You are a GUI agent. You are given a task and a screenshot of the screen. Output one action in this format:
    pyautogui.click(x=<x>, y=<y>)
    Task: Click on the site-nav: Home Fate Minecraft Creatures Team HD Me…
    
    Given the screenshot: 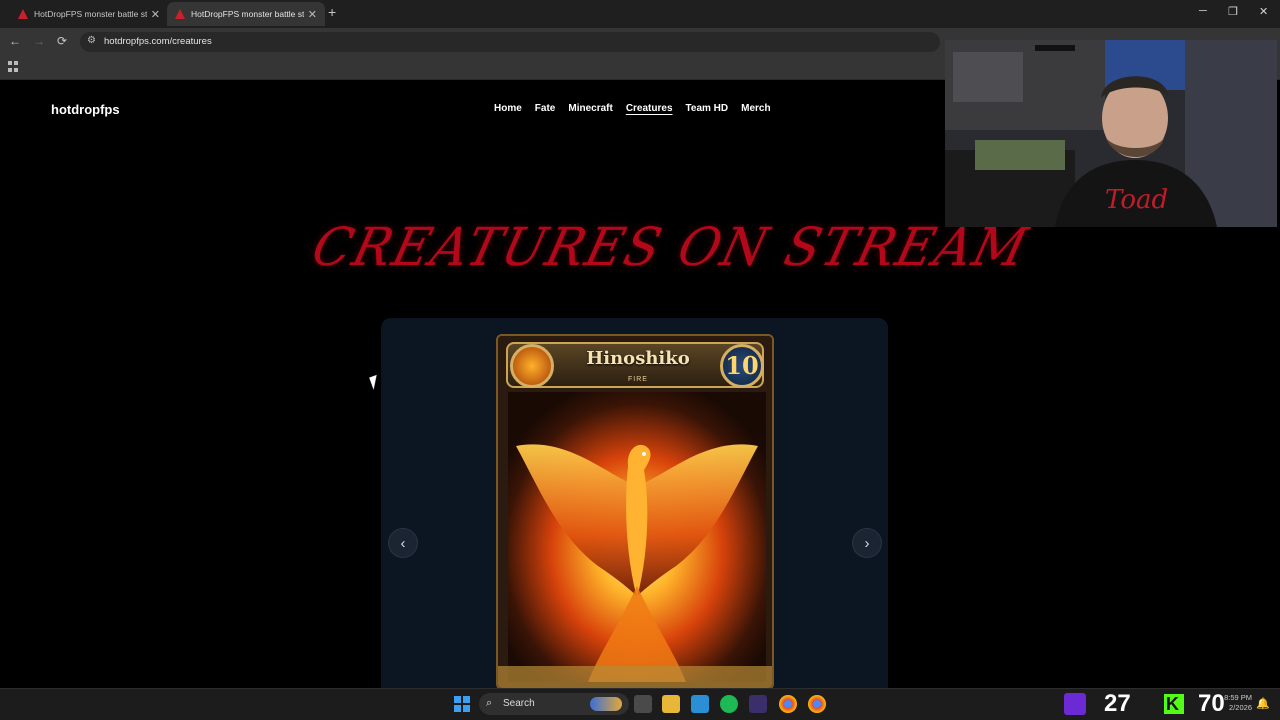 What is the action you would take?
    pyautogui.click(x=639, y=108)
    